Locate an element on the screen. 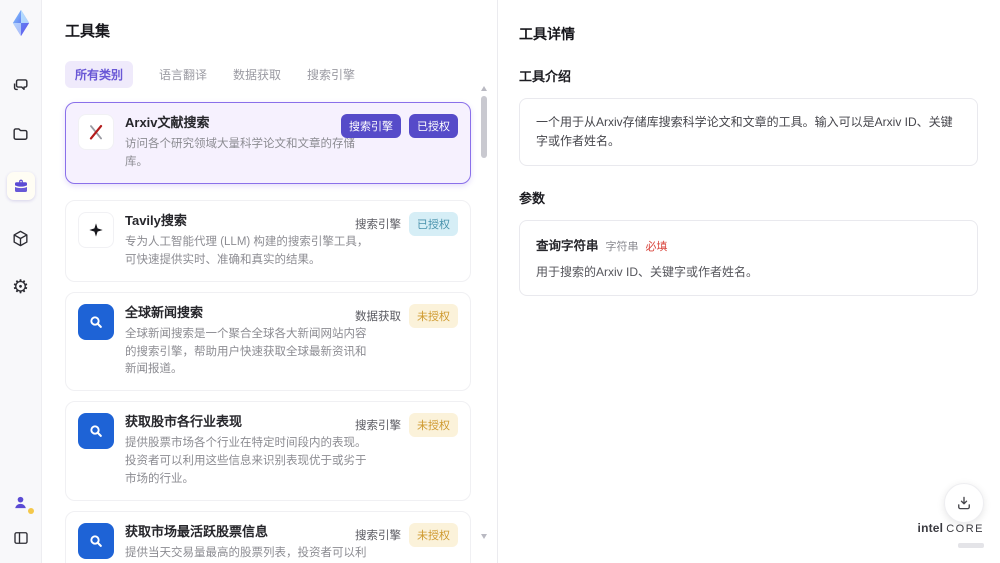  param-description: 用于搜索的Arxiv ID、关键字或作者姓名。 is located at coordinates (647, 272).